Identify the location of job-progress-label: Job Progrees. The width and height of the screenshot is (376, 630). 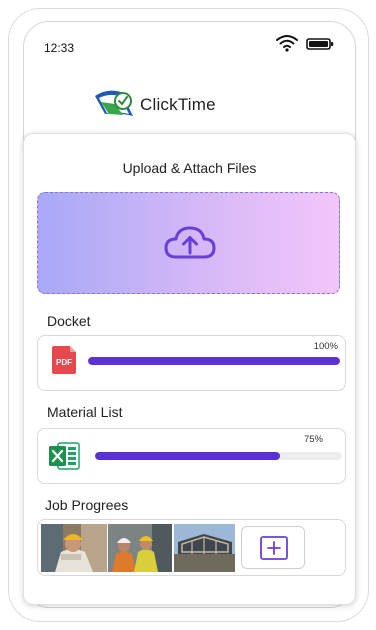
(87, 505).